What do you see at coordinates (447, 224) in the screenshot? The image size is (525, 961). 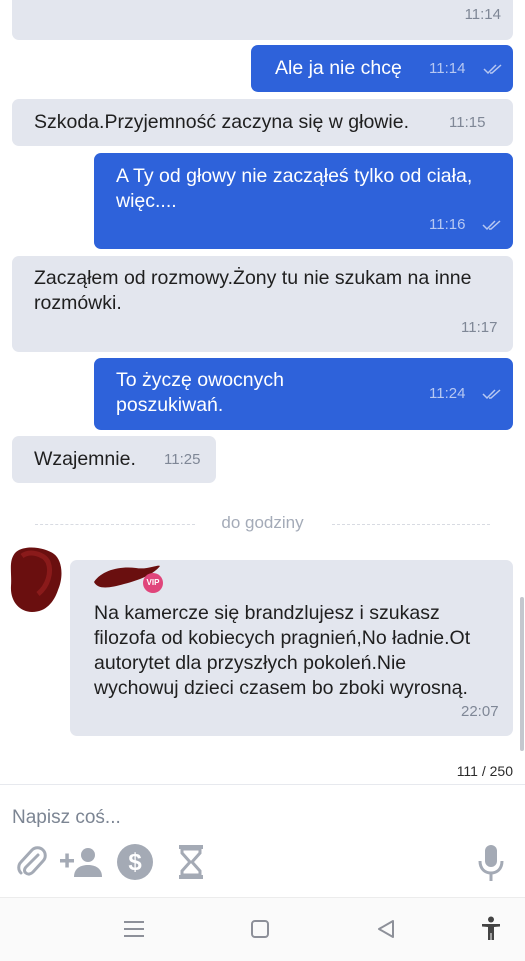 I see `message-time: 11:16` at bounding box center [447, 224].